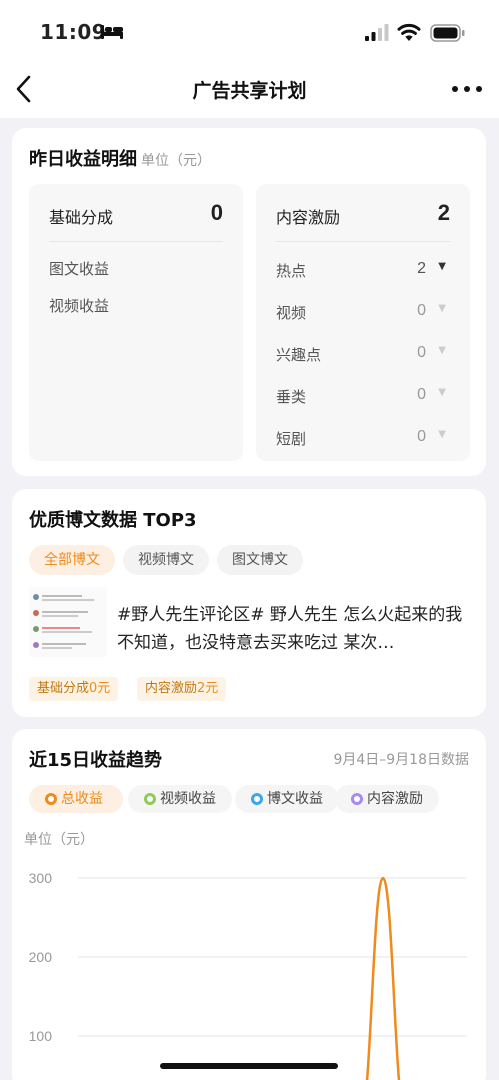 The image size is (499, 1080). I want to click on more-options-icon, so click(467, 89).